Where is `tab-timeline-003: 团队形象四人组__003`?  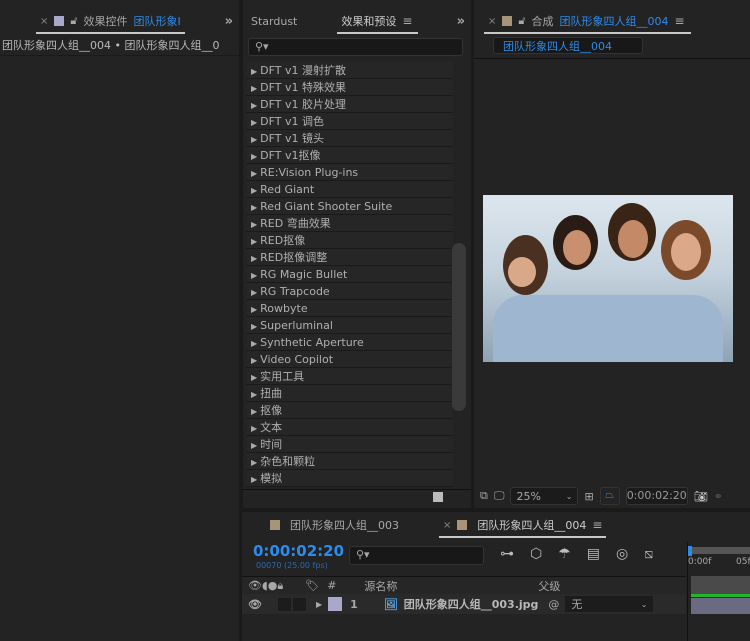 tab-timeline-003: 团队形象四人组__003 is located at coordinates (334, 525).